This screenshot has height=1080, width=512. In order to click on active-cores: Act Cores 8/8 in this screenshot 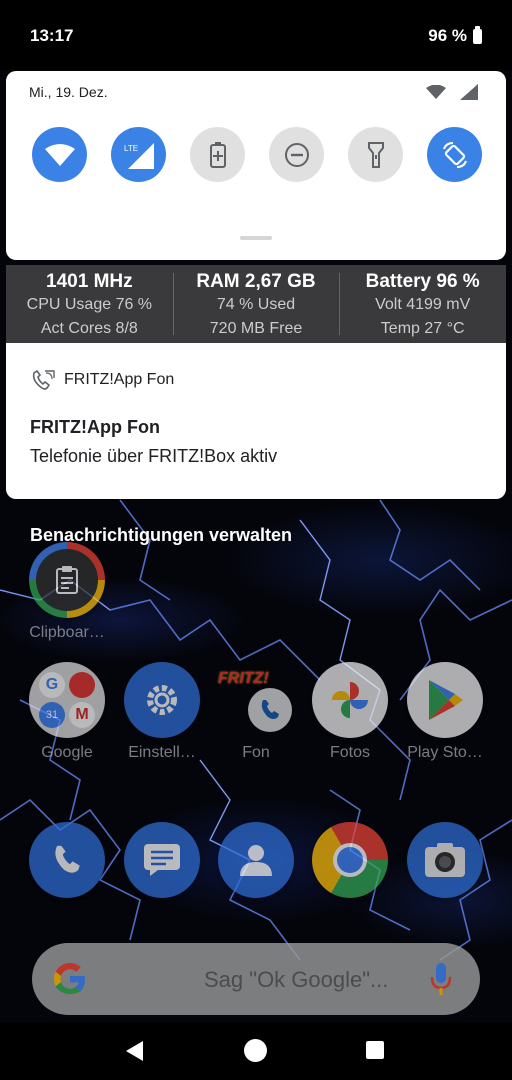, I will do `click(89, 328)`.